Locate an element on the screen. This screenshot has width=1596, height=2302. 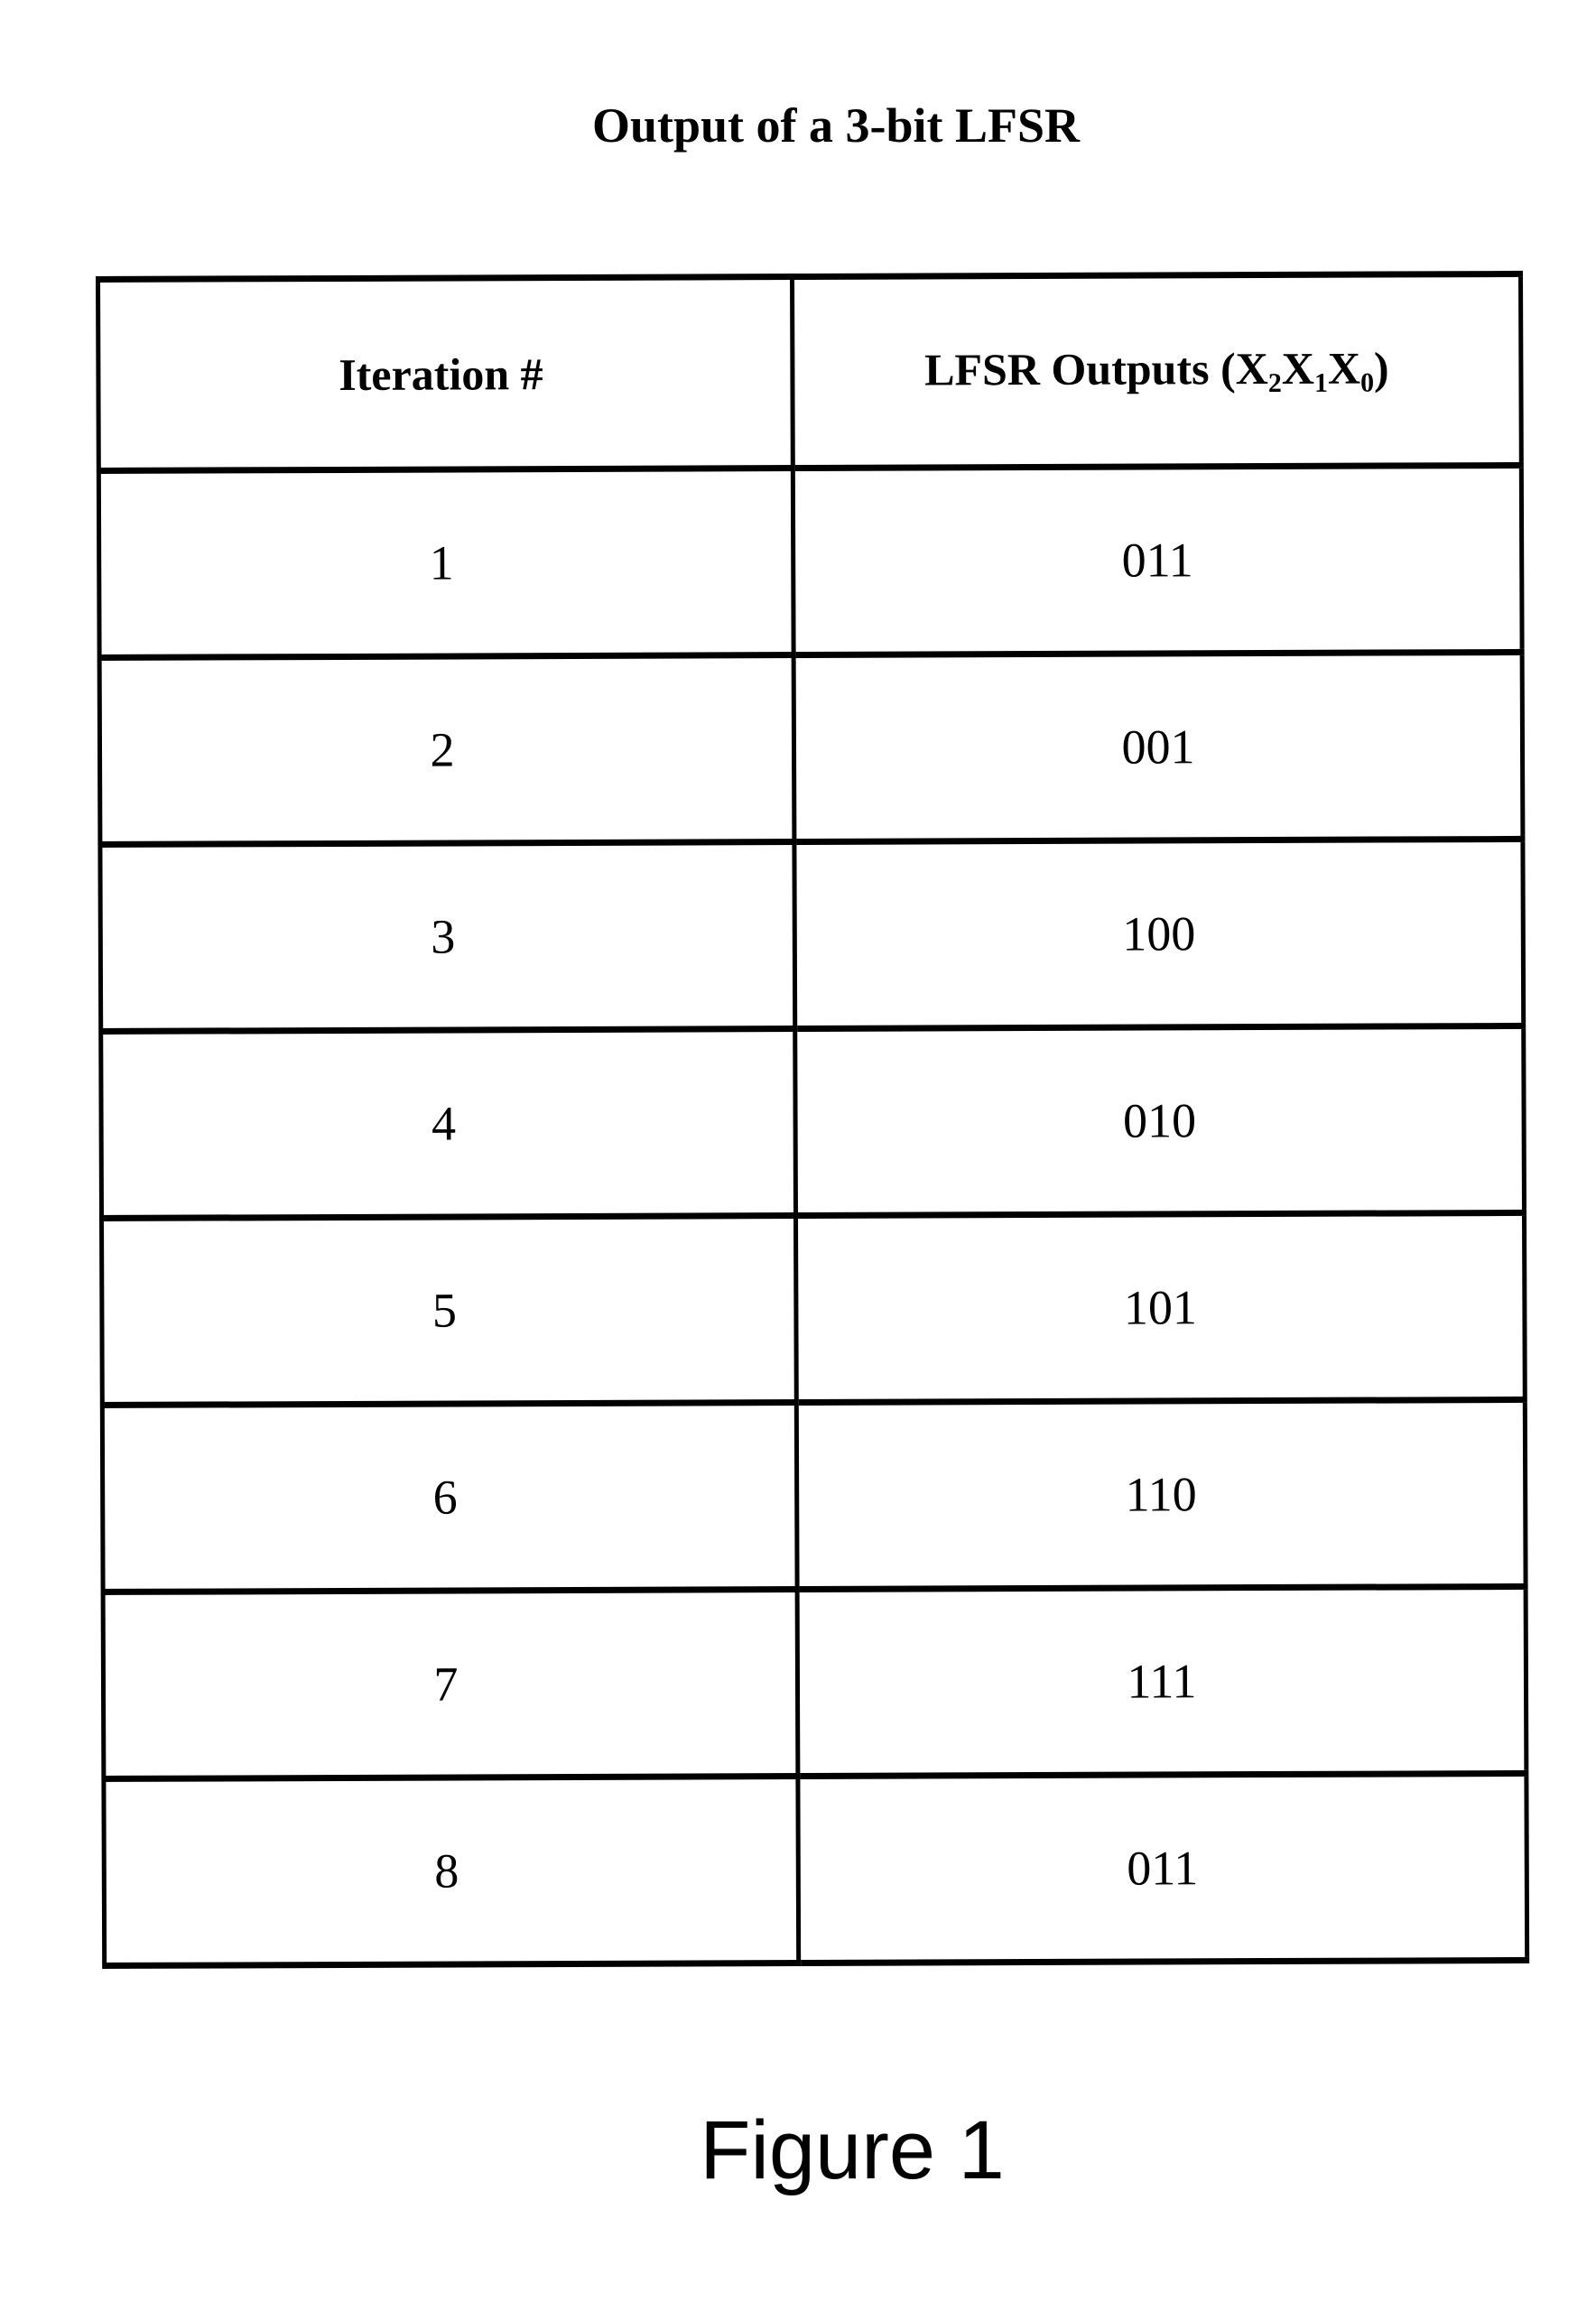
table-row: 6 110 is located at coordinates (814, 1495).